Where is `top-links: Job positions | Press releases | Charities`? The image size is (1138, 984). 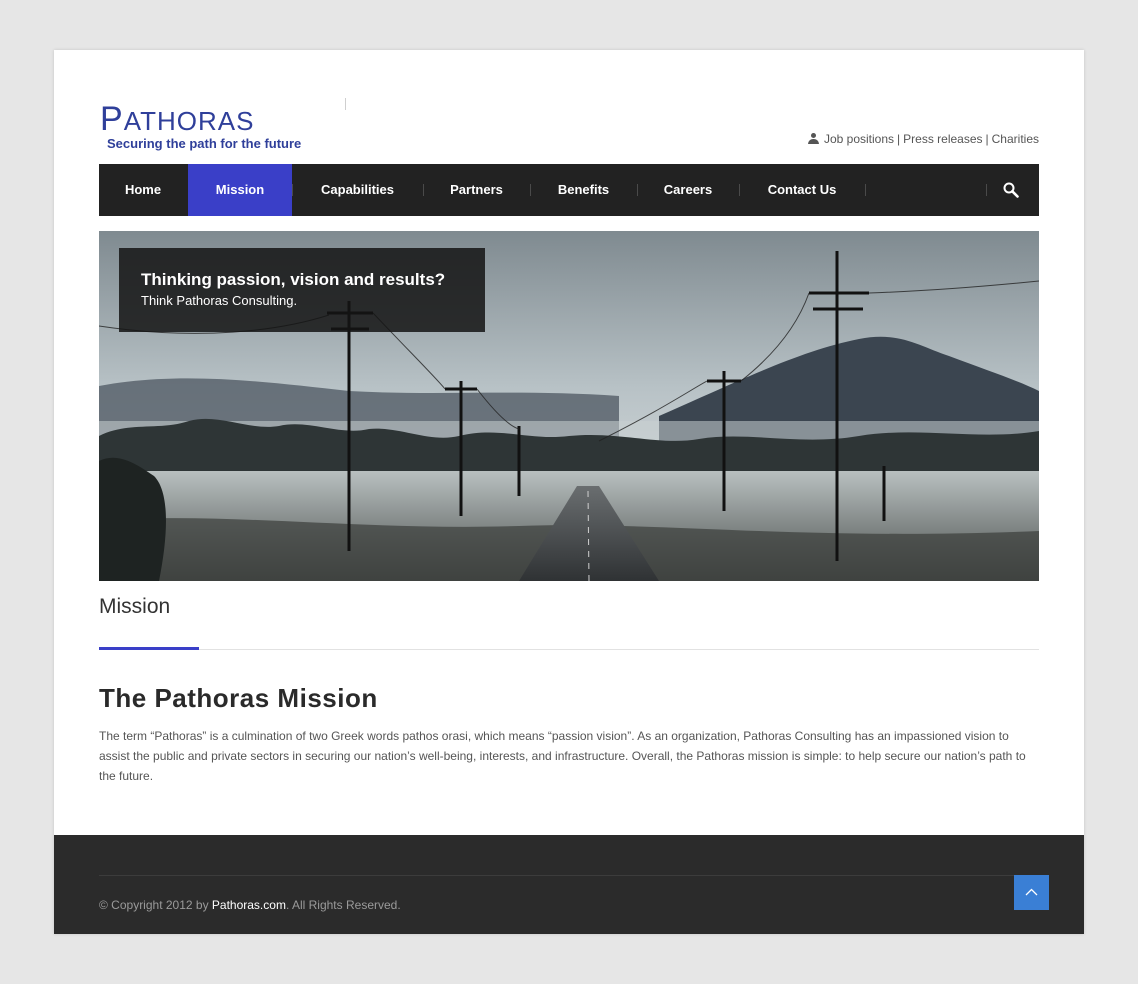
top-links: Job positions | Press releases | Charities is located at coordinates (923, 139).